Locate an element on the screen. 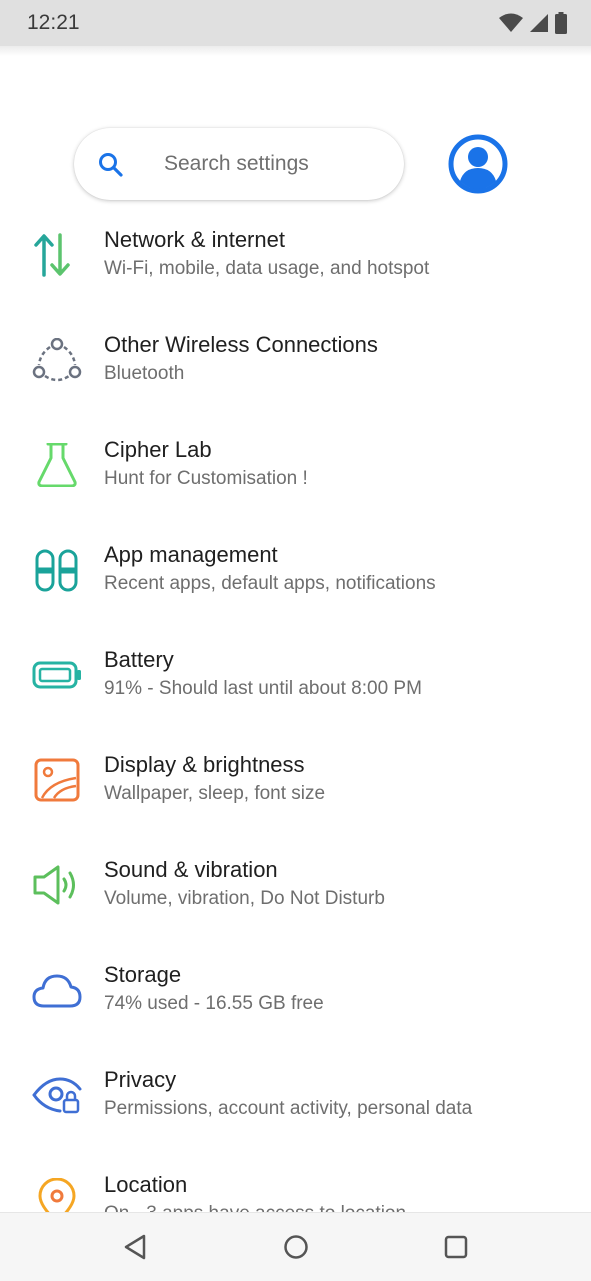 The image size is (591, 1281). speaker-icon is located at coordinates (54, 885).